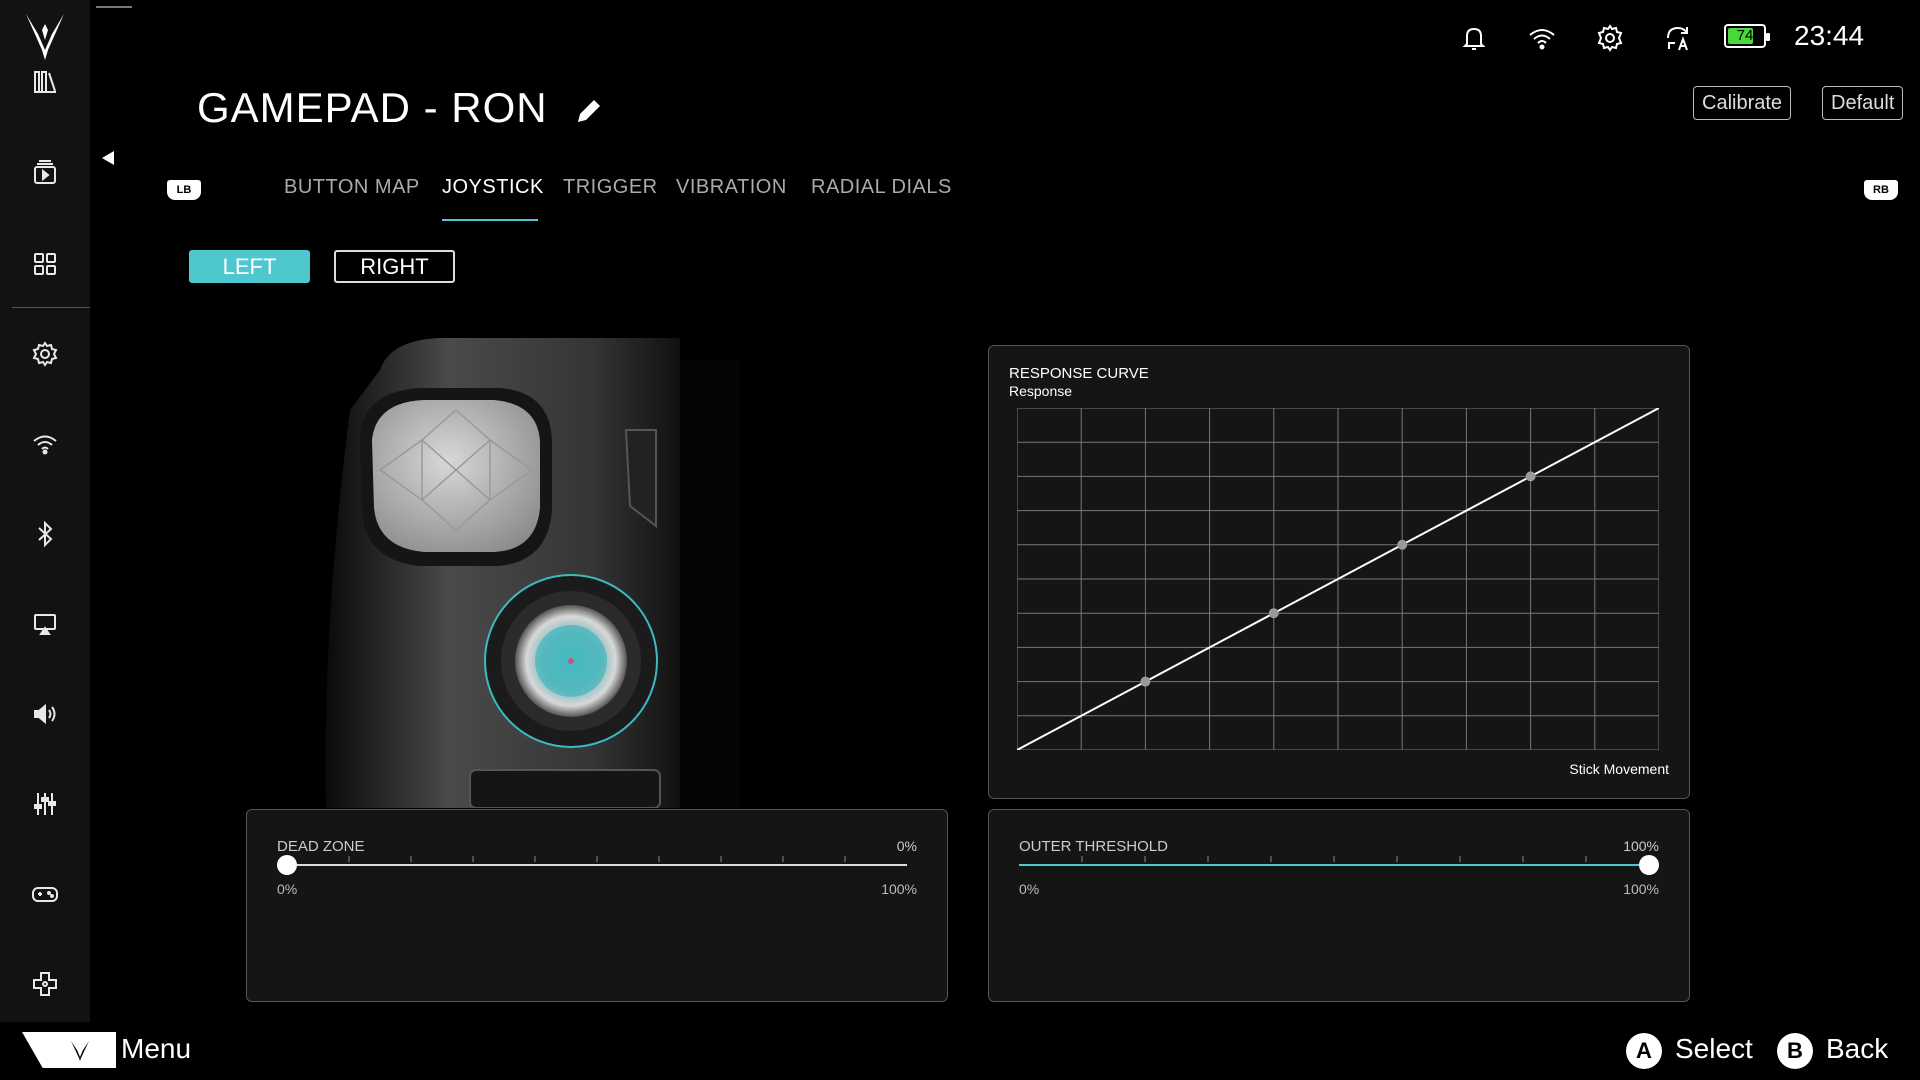  What do you see at coordinates (45, 714) in the screenshot?
I see `volume-icon` at bounding box center [45, 714].